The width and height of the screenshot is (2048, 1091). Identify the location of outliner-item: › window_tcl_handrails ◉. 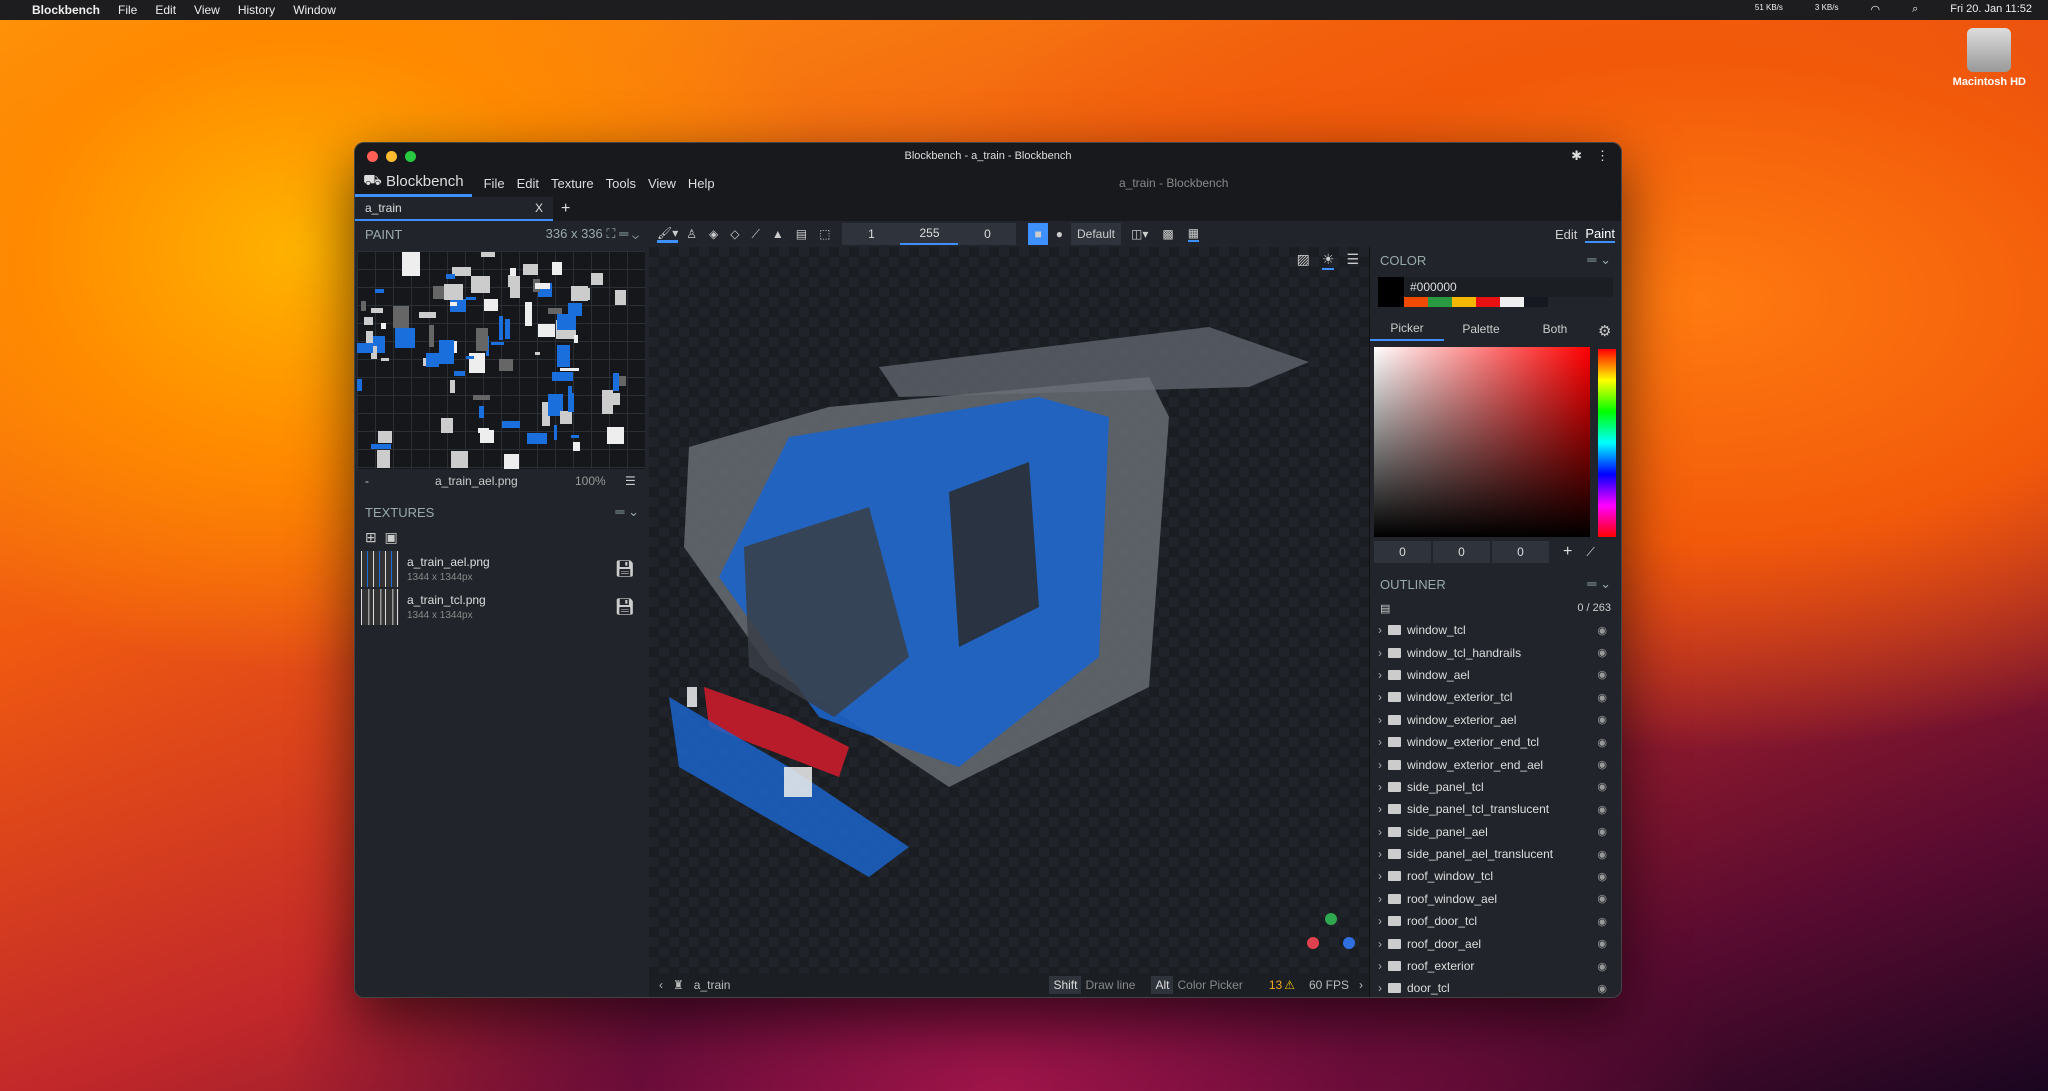
(1495, 652).